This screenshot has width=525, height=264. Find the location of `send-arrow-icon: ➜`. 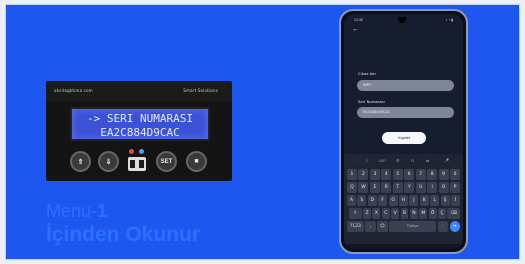

send-arrow-icon: ➜ is located at coordinates (455, 226).